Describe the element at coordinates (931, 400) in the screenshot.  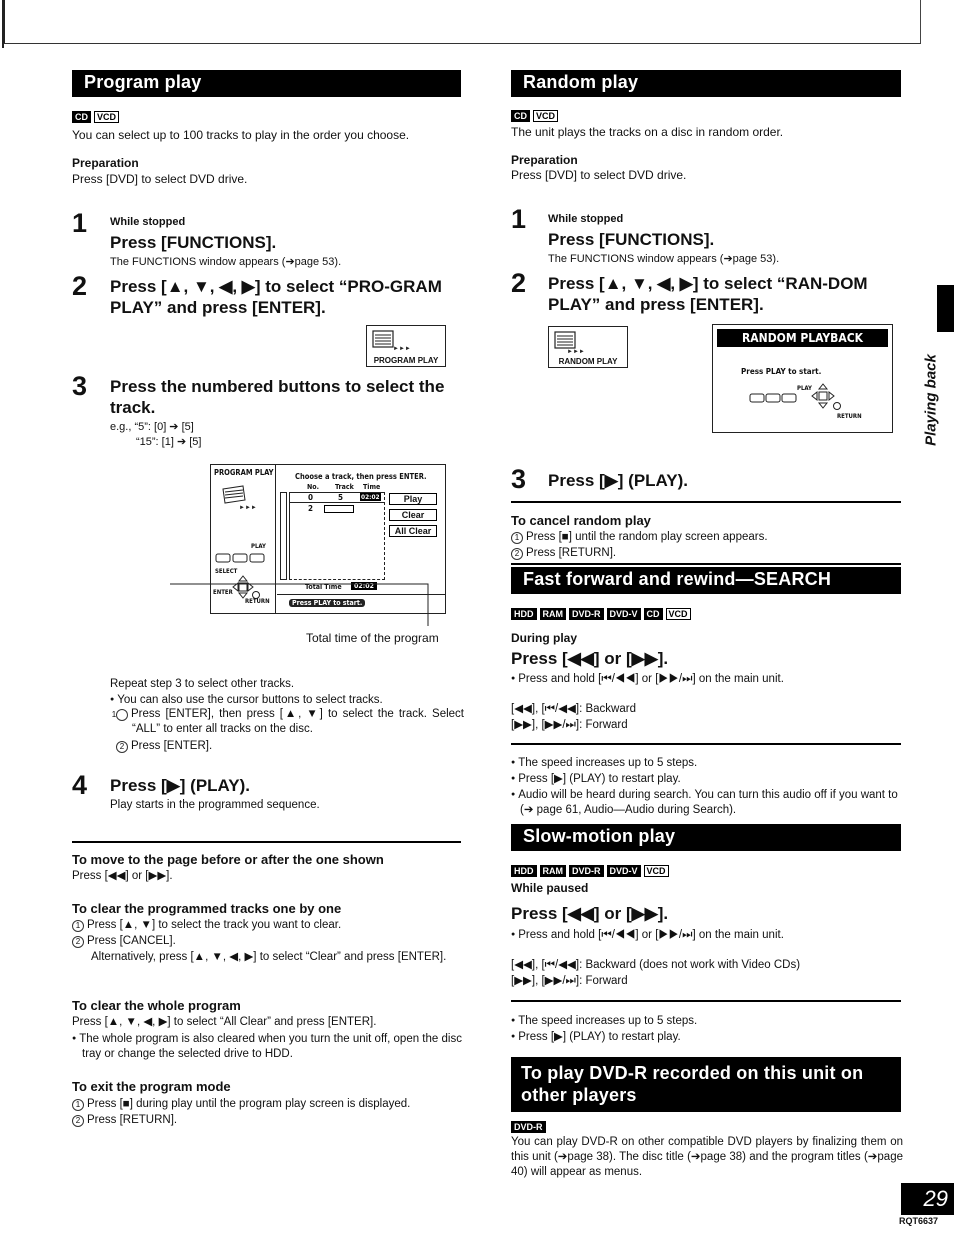
I see `chapter-tab-label: Playing back` at that location.